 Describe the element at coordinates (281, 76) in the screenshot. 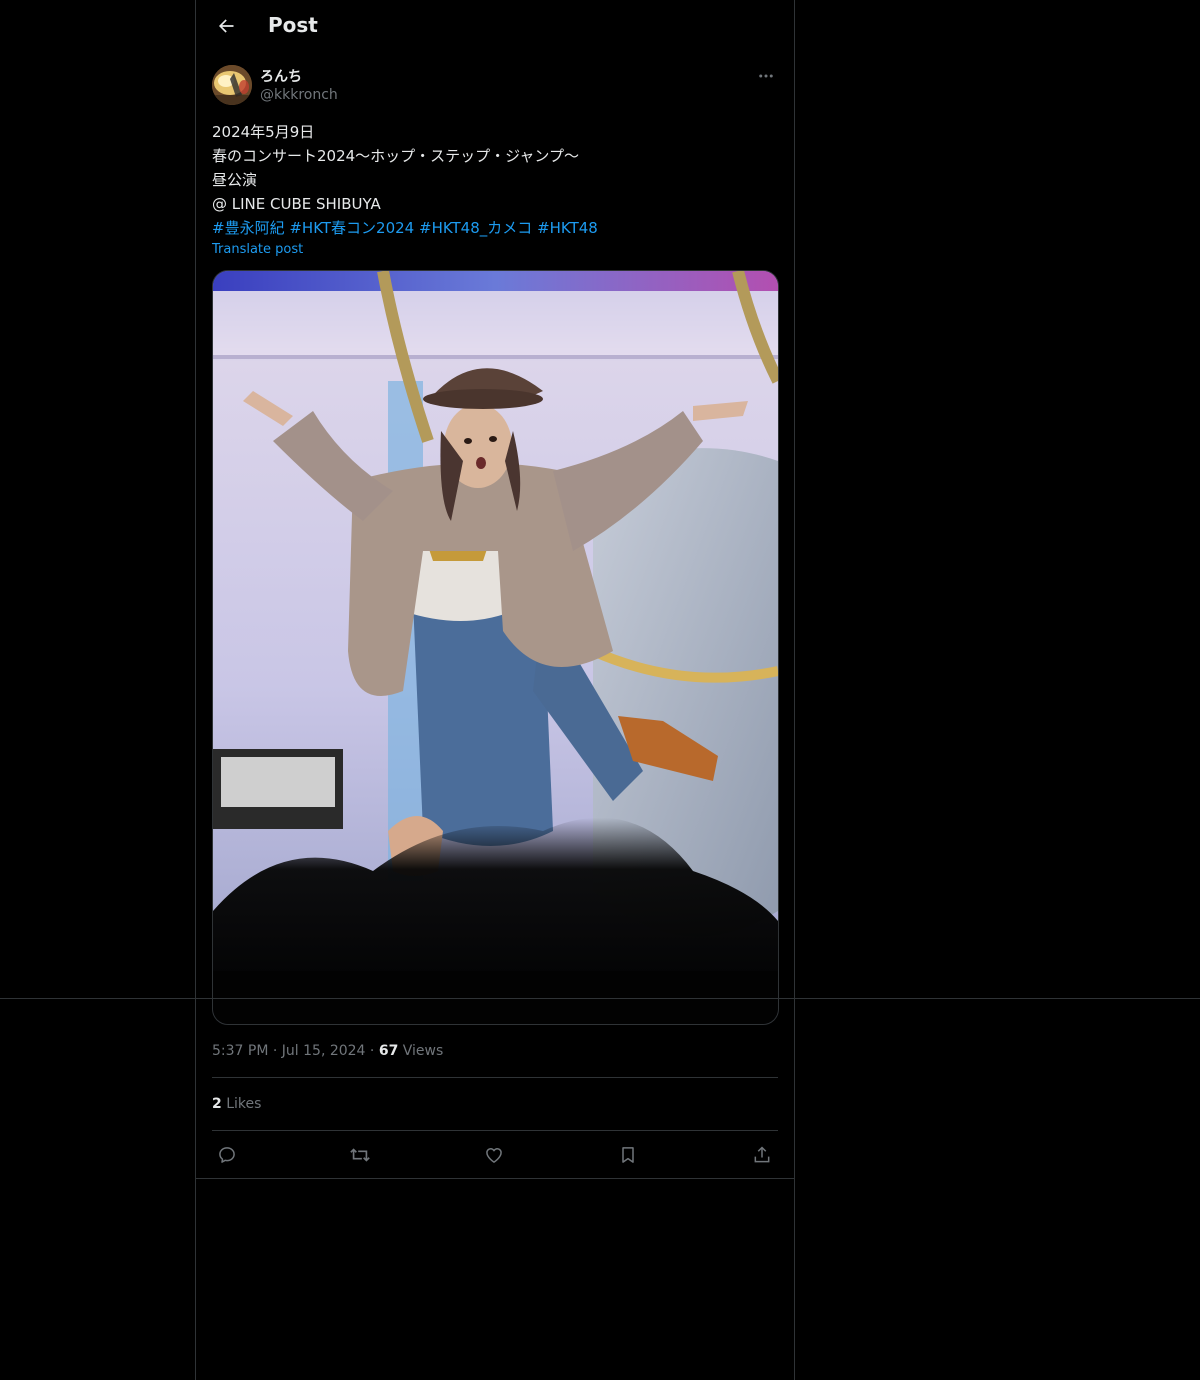

I see `display-name: ろんち` at that location.